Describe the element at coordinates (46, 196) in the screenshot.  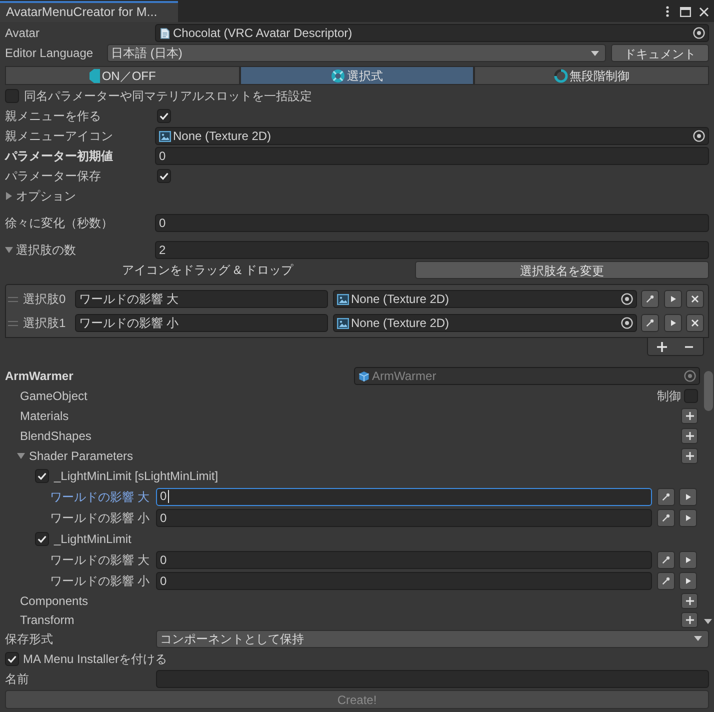
I see `foldout-label: オプション` at that location.